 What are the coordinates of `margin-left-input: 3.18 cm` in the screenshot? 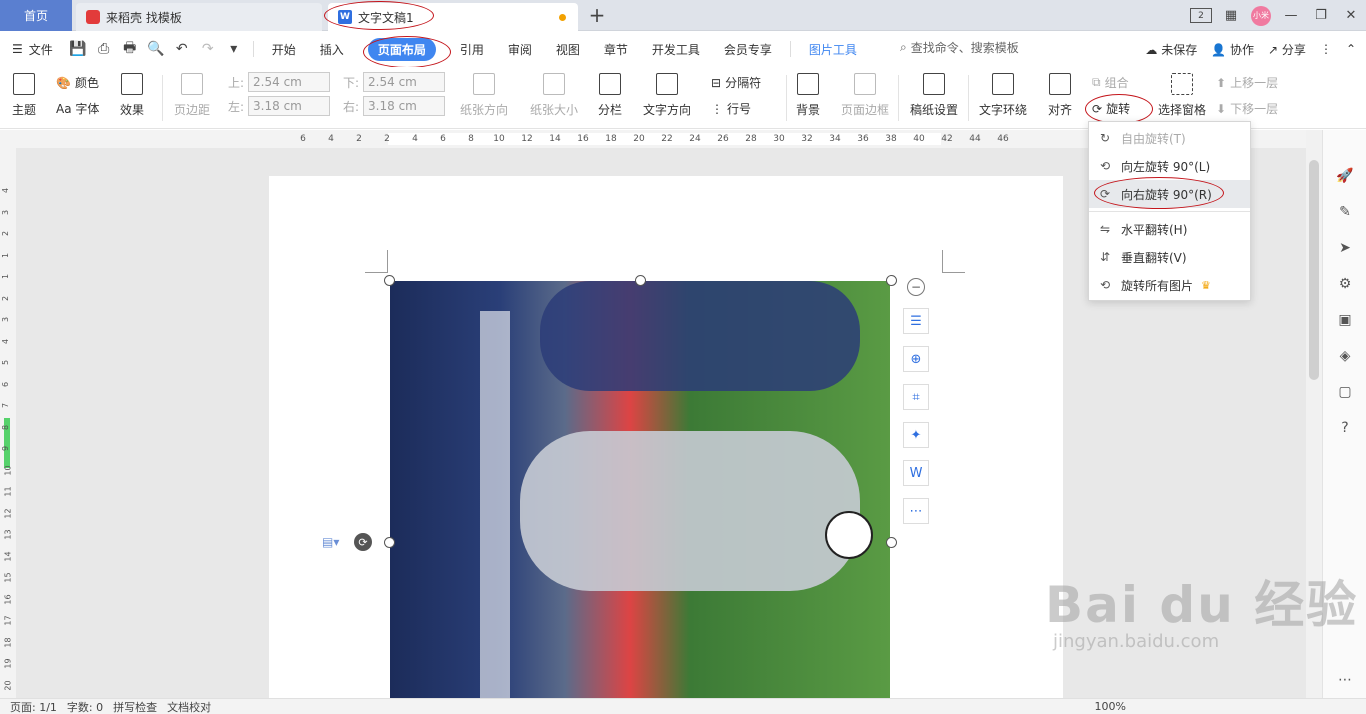 It's located at (289, 106).